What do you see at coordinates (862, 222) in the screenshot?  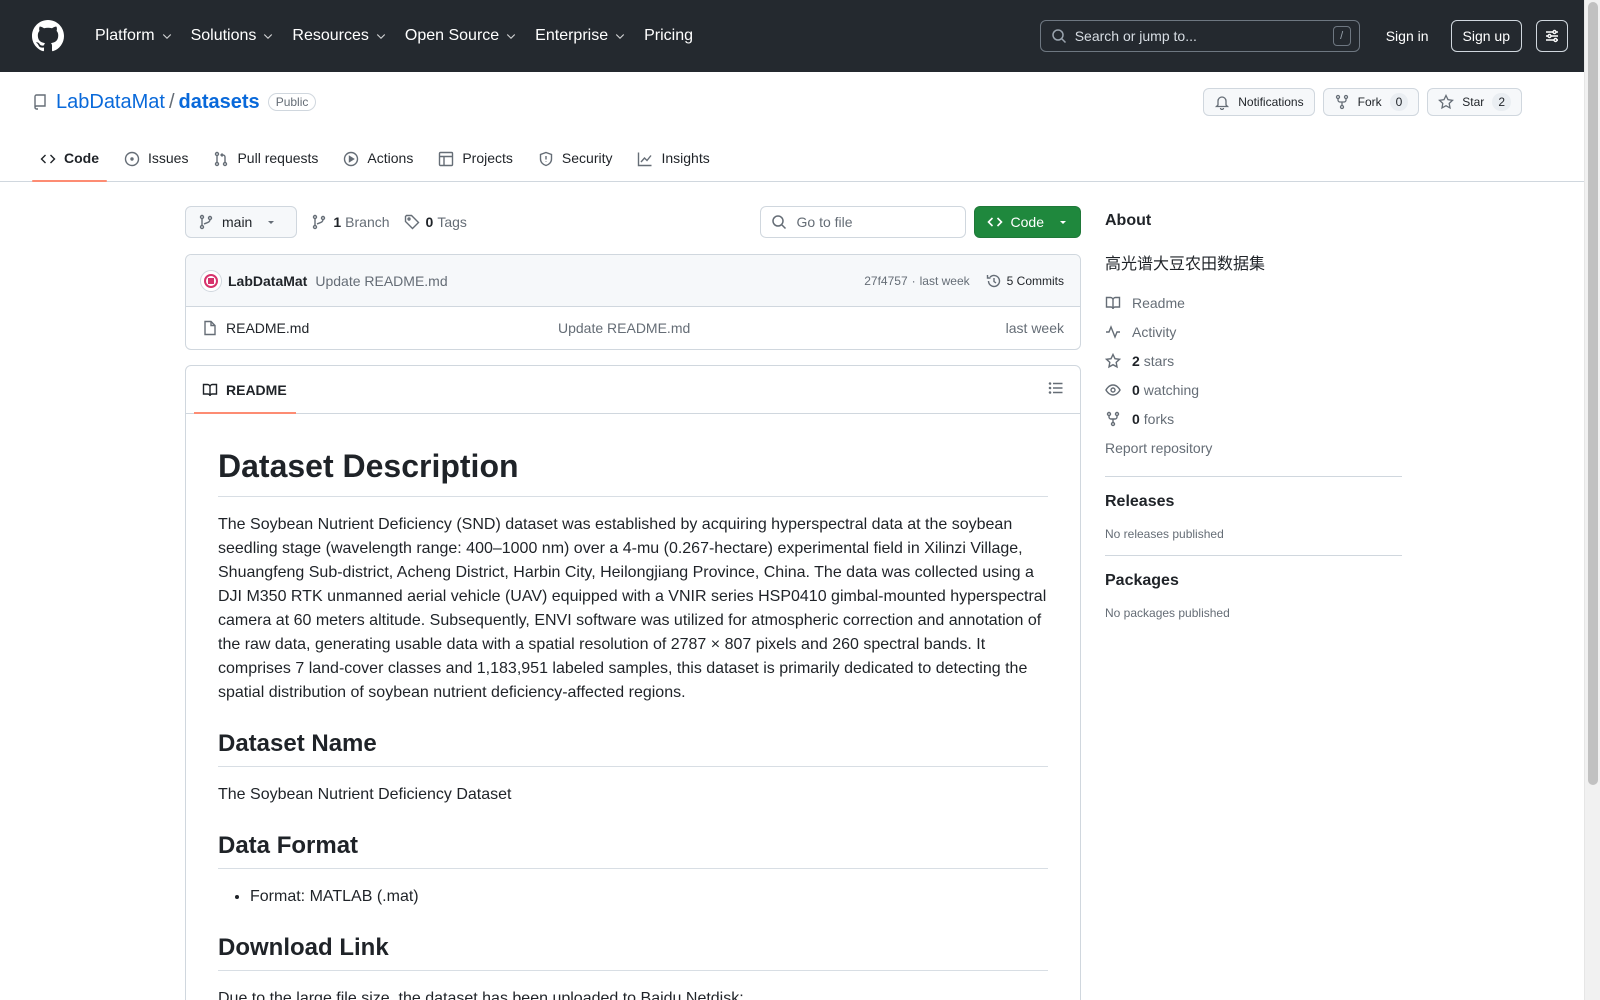 I see `go-to-file-input: Go to file` at bounding box center [862, 222].